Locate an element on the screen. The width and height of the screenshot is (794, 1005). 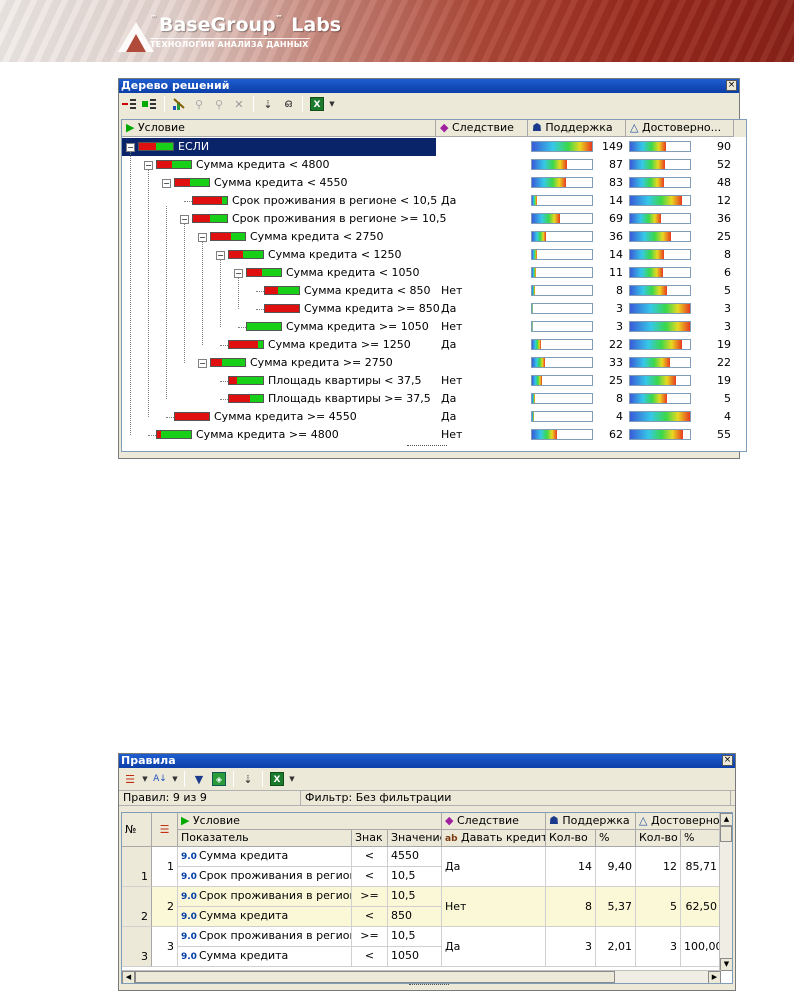
filter-icon: ▼ is located at coordinates (199, 779).